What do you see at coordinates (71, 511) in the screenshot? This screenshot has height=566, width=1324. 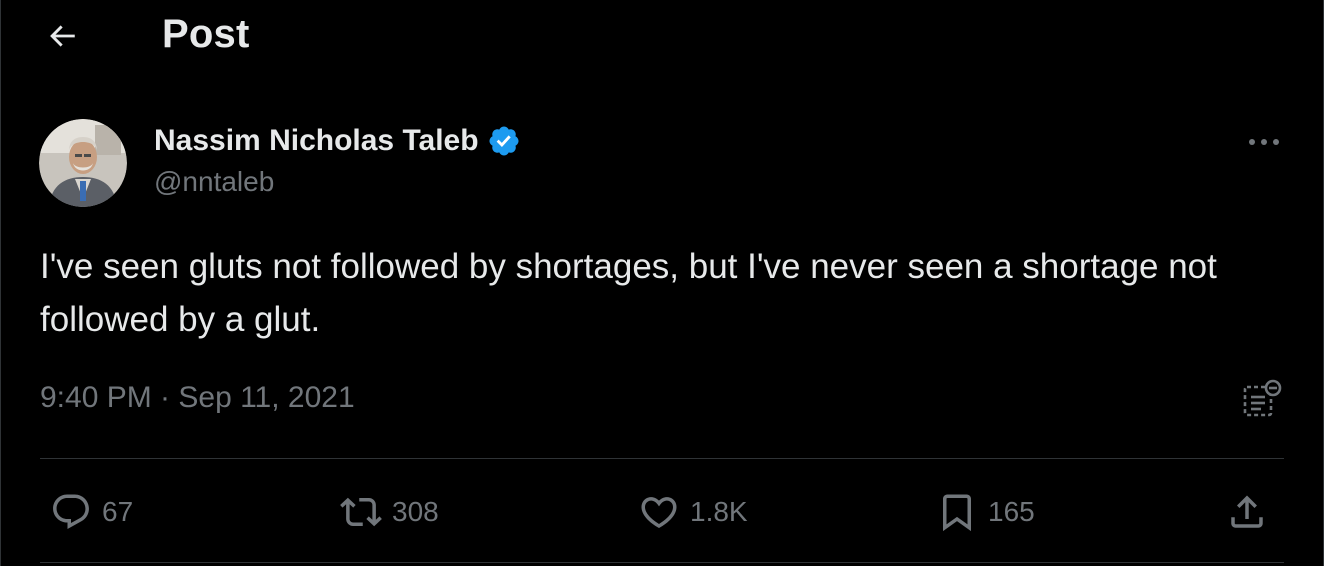 I see `reply-icon` at bounding box center [71, 511].